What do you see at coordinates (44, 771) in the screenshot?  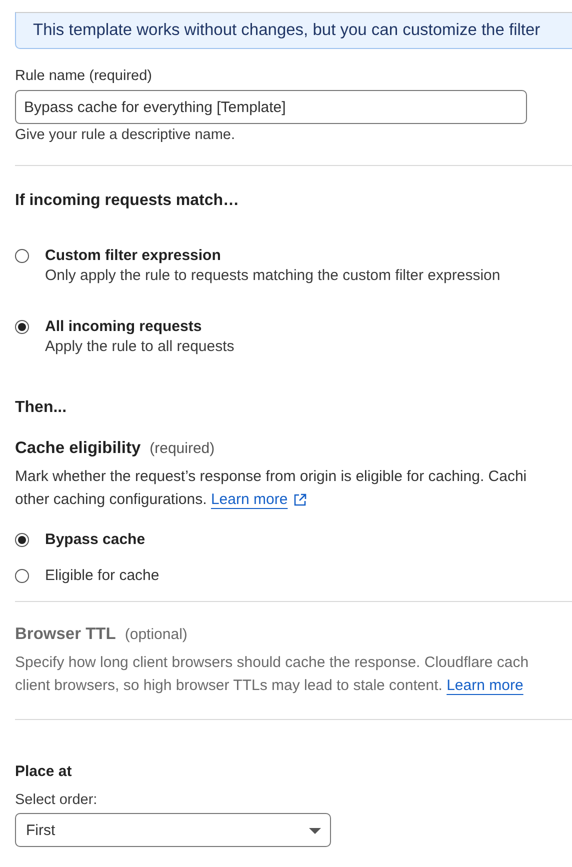 I see `section-heading: Place at` at bounding box center [44, 771].